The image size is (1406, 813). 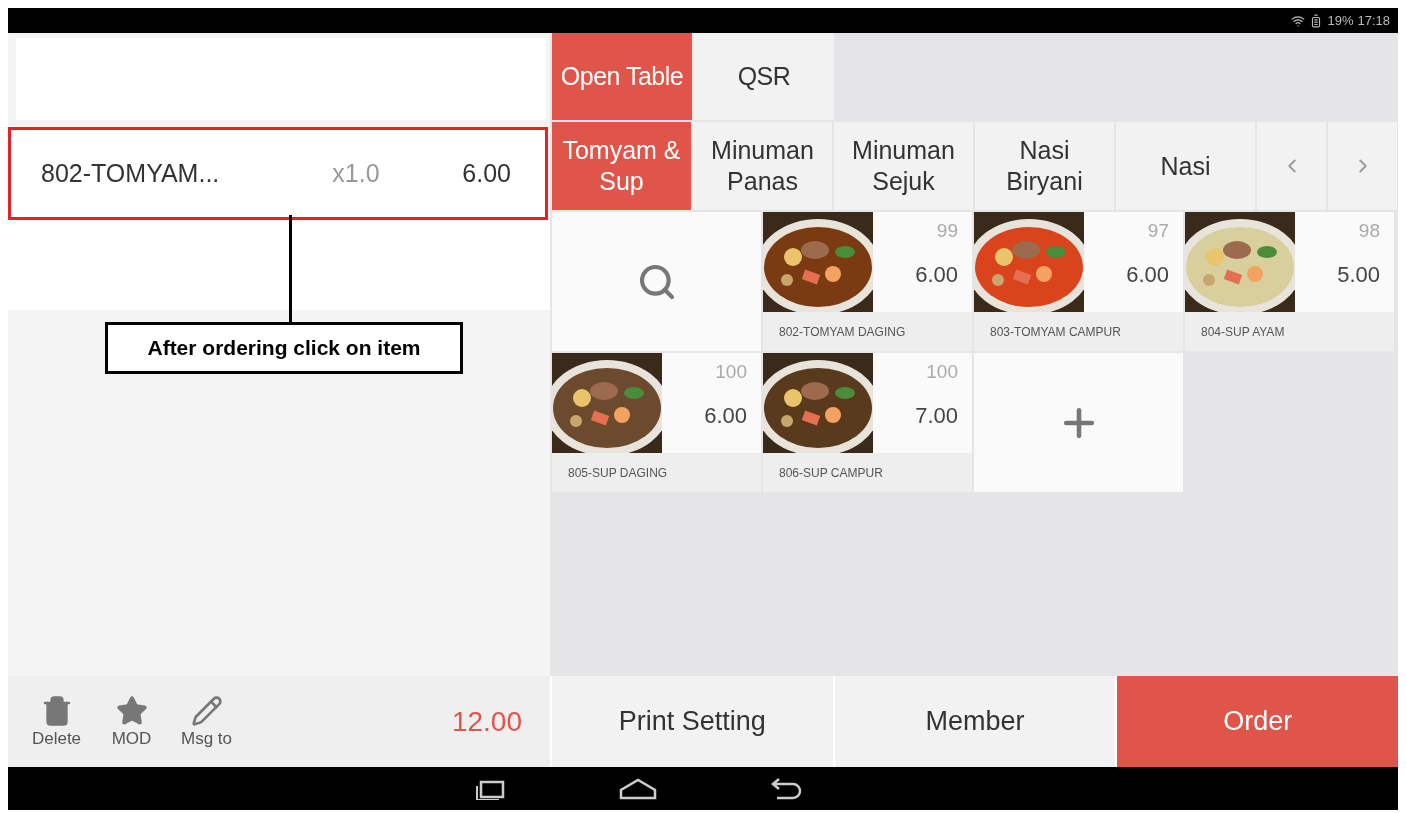 I want to click on item-name: 806-SUP CAMPUR, so click(x=867, y=472).